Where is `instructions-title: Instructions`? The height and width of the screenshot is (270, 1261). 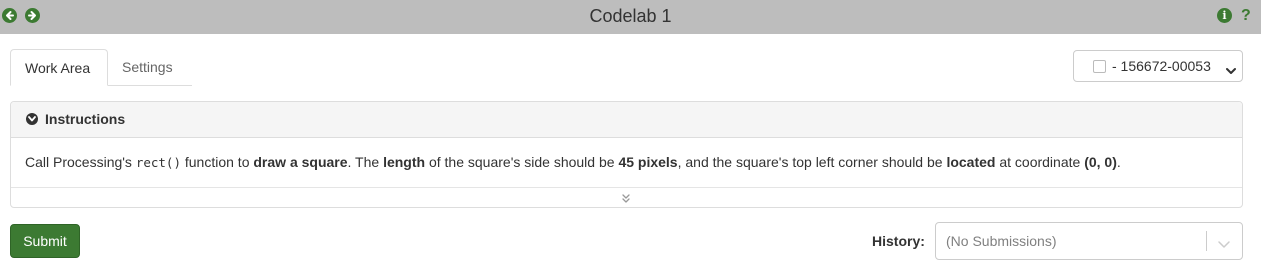
instructions-title: Instructions is located at coordinates (85, 119).